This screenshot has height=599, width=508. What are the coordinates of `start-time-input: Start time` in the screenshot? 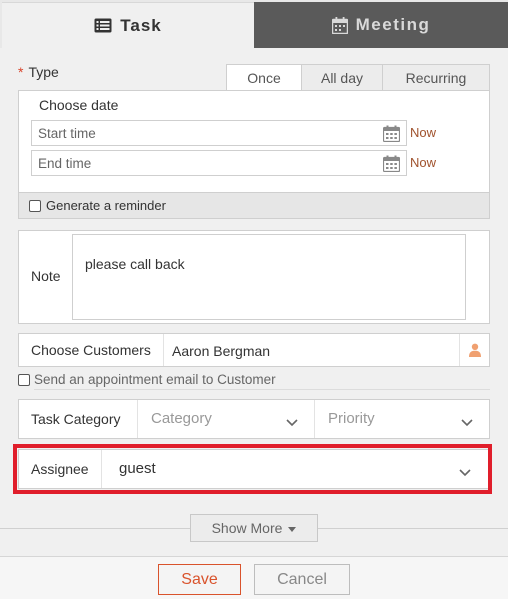 It's located at (219, 133).